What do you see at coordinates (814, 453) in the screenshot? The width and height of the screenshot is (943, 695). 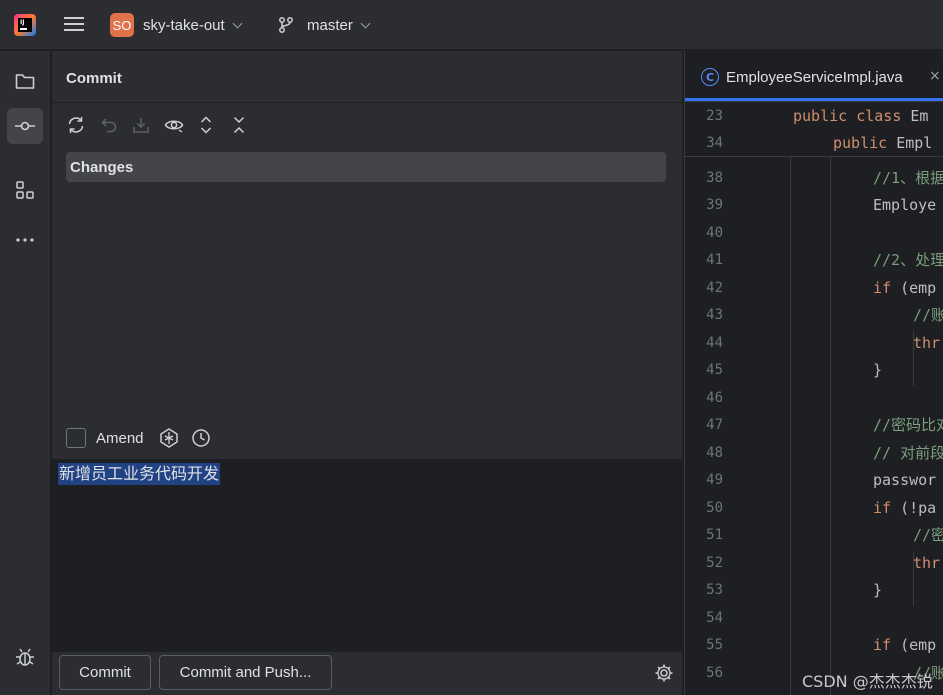 I see `code-line: 48 // 对前段` at bounding box center [814, 453].